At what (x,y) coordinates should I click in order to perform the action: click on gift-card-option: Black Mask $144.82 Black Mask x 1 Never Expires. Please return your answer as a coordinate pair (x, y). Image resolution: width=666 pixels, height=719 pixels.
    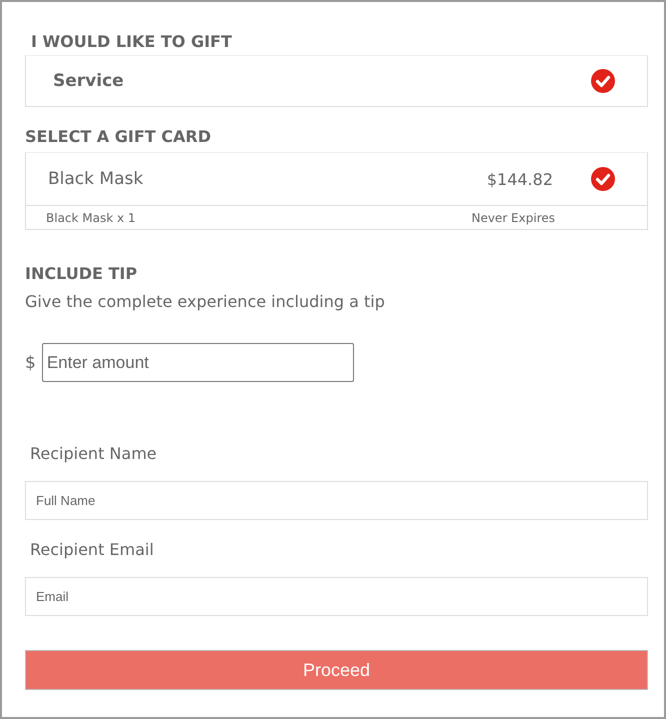
    Looking at the image, I should click on (336, 191).